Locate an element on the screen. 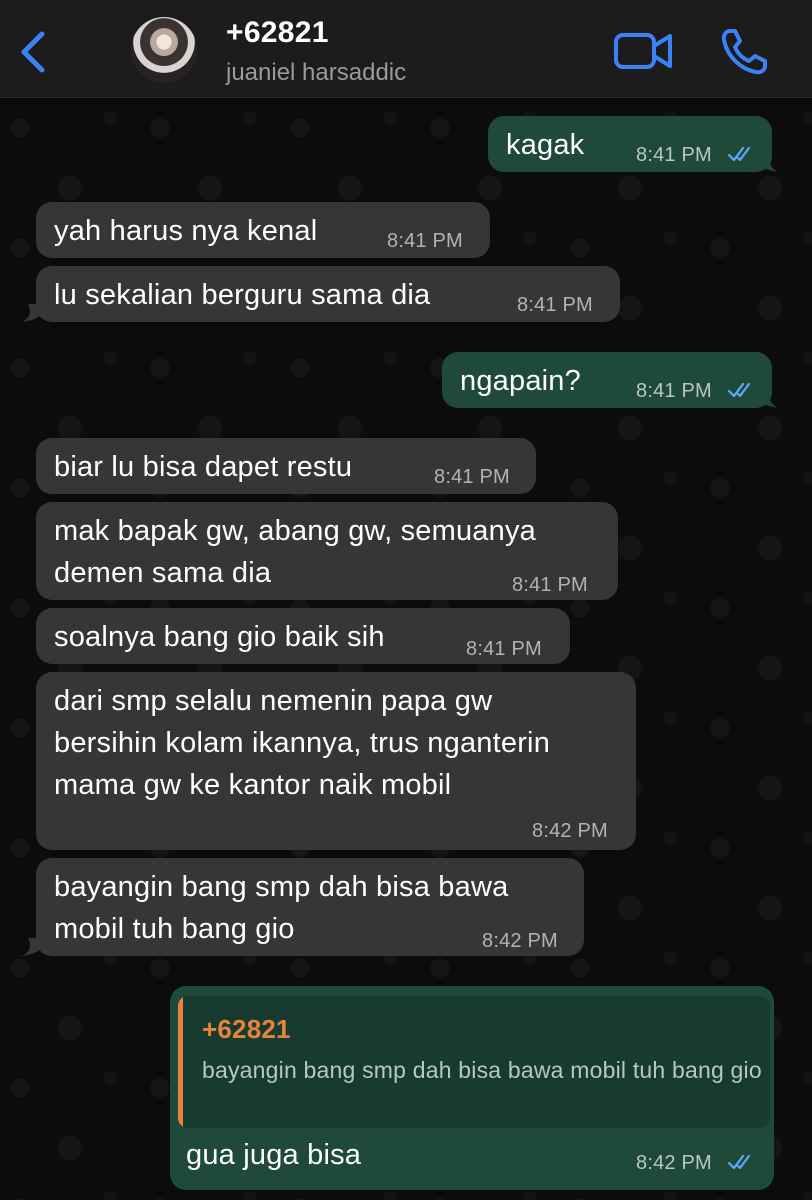 This screenshot has height=1200, width=812. quote-accent-bar is located at coordinates (180, 1062).